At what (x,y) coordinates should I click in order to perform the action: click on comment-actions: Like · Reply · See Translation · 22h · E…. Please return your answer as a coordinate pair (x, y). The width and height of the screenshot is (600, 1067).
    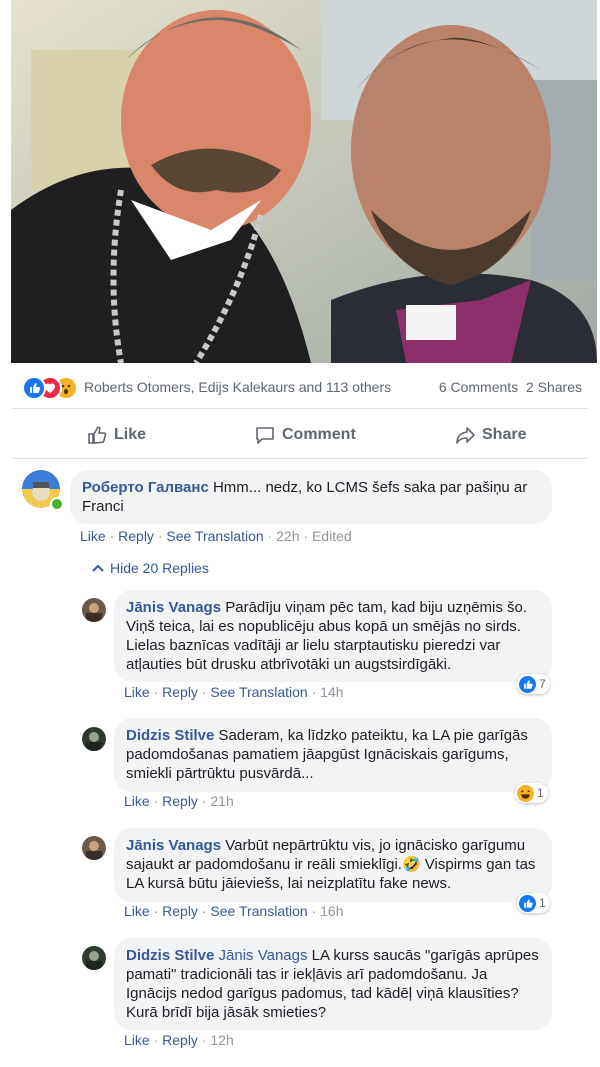
    Looking at the image, I should click on (216, 536).